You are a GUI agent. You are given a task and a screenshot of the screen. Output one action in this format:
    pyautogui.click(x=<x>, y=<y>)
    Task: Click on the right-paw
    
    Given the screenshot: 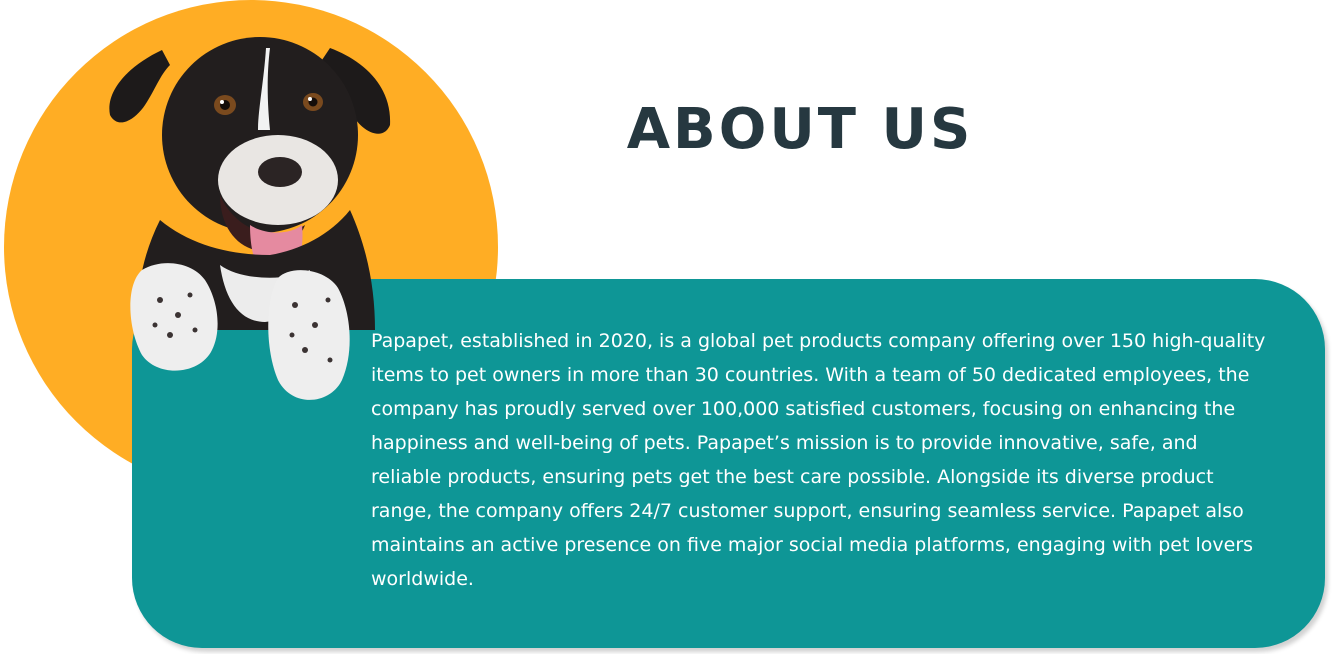 What is the action you would take?
    pyautogui.click(x=309, y=335)
    